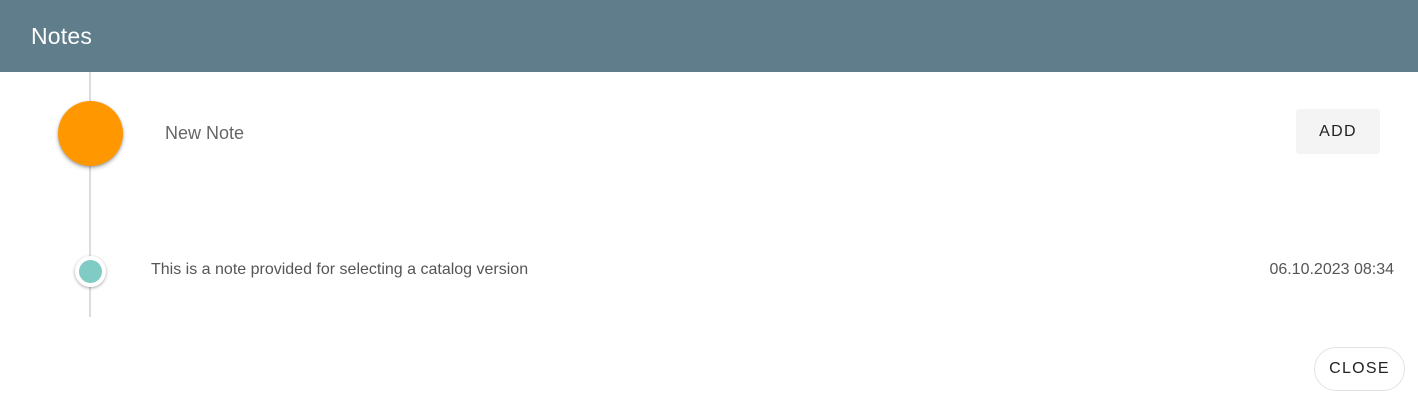  What do you see at coordinates (90, 133) in the screenshot?
I see `new-note-marker` at bounding box center [90, 133].